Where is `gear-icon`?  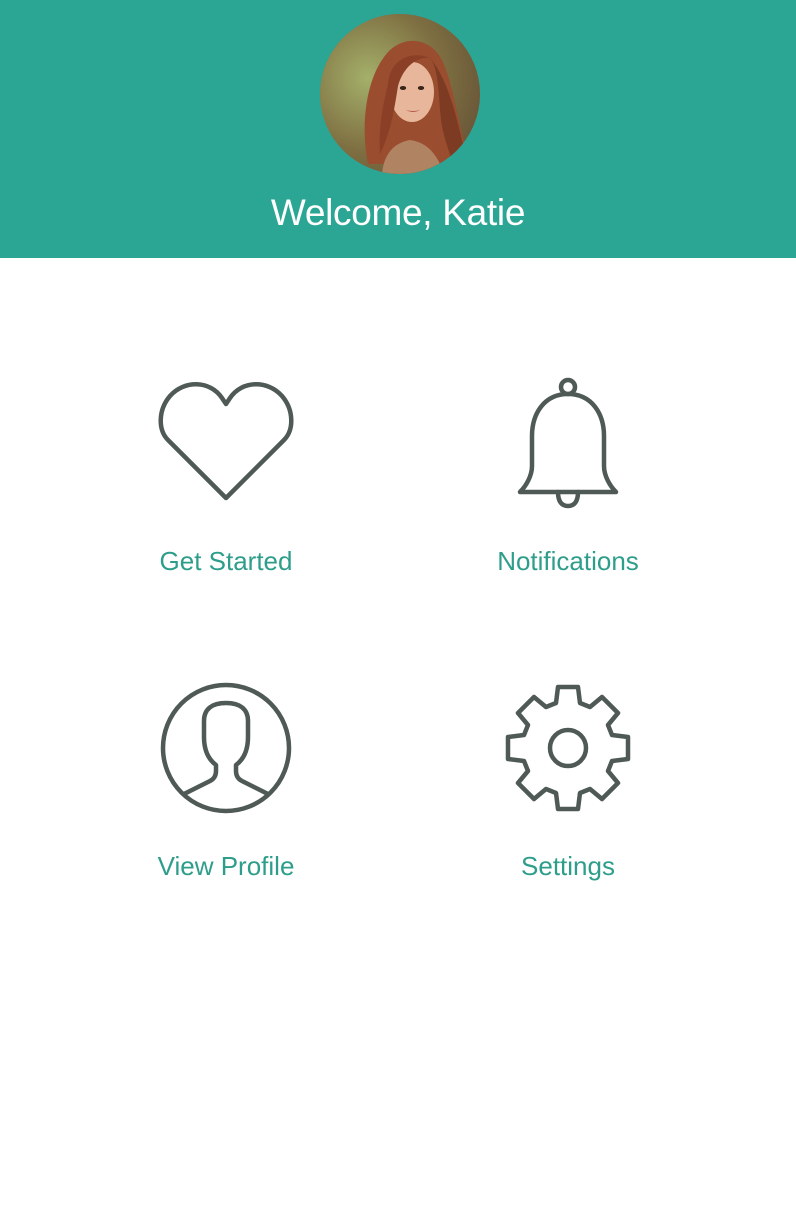 gear-icon is located at coordinates (568, 748).